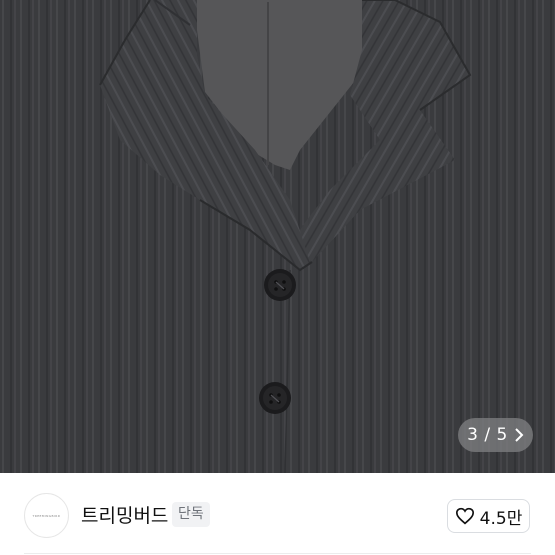 Image resolution: width=555 pixels, height=555 pixels. What do you see at coordinates (501, 518) in the screenshot?
I see `like-count: 4.5만` at bounding box center [501, 518].